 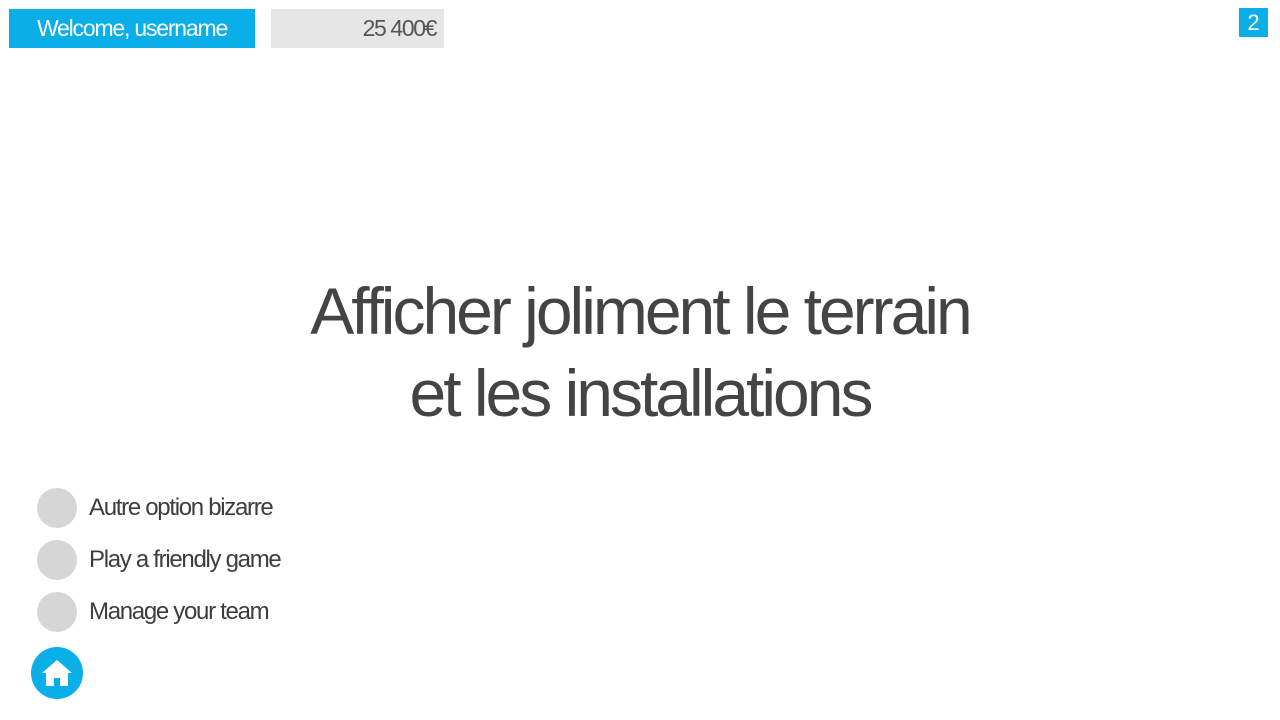 What do you see at coordinates (641, 393) in the screenshot?
I see `headline-line-2: et les installations` at bounding box center [641, 393].